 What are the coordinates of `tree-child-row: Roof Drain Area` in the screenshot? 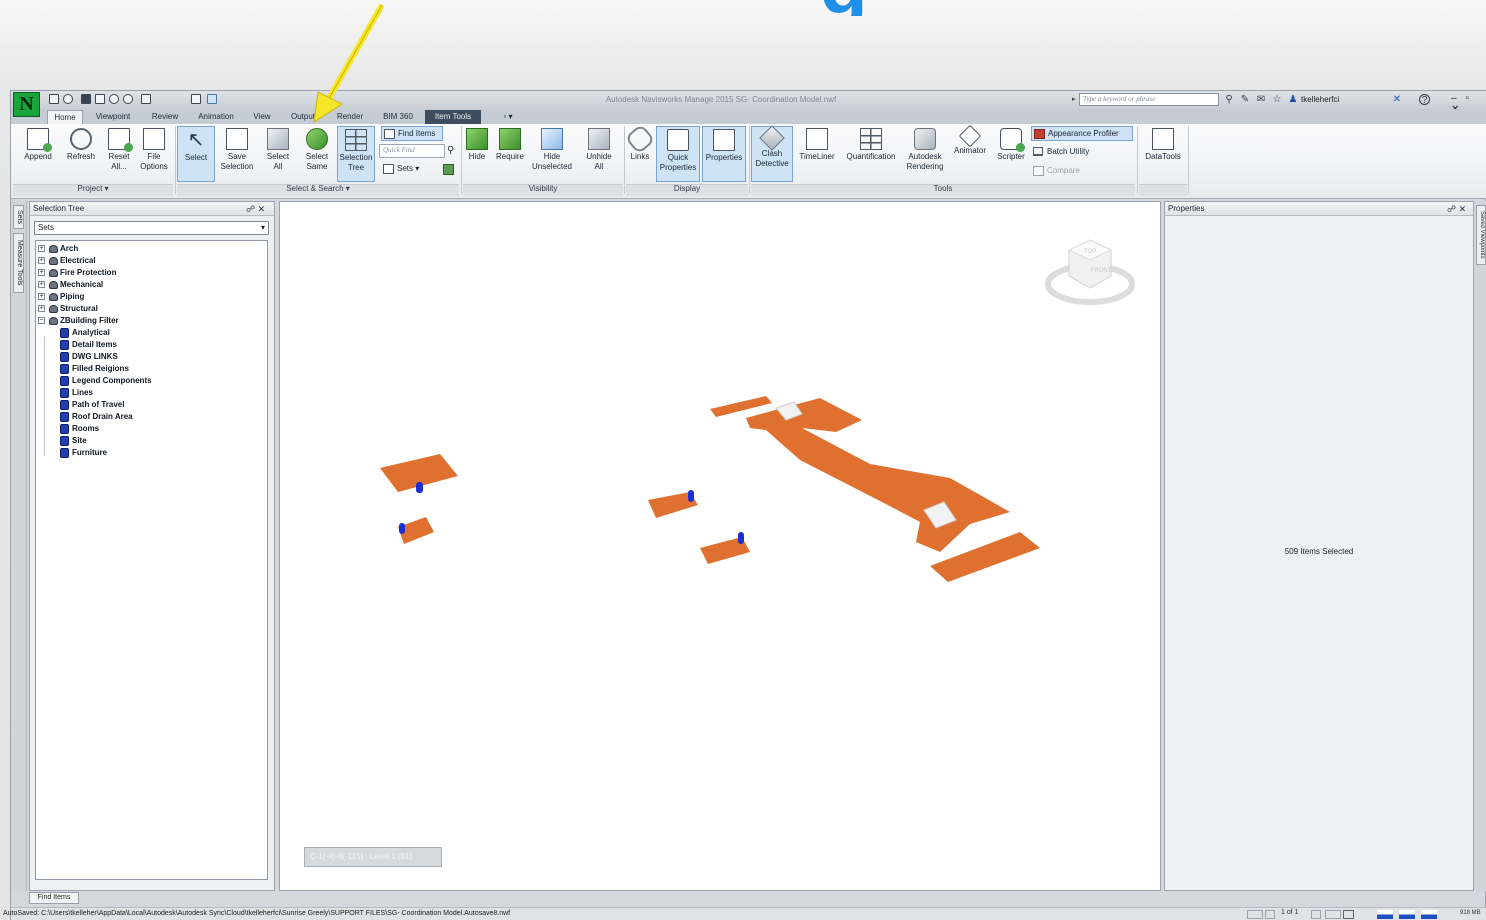 It's located at (96, 417).